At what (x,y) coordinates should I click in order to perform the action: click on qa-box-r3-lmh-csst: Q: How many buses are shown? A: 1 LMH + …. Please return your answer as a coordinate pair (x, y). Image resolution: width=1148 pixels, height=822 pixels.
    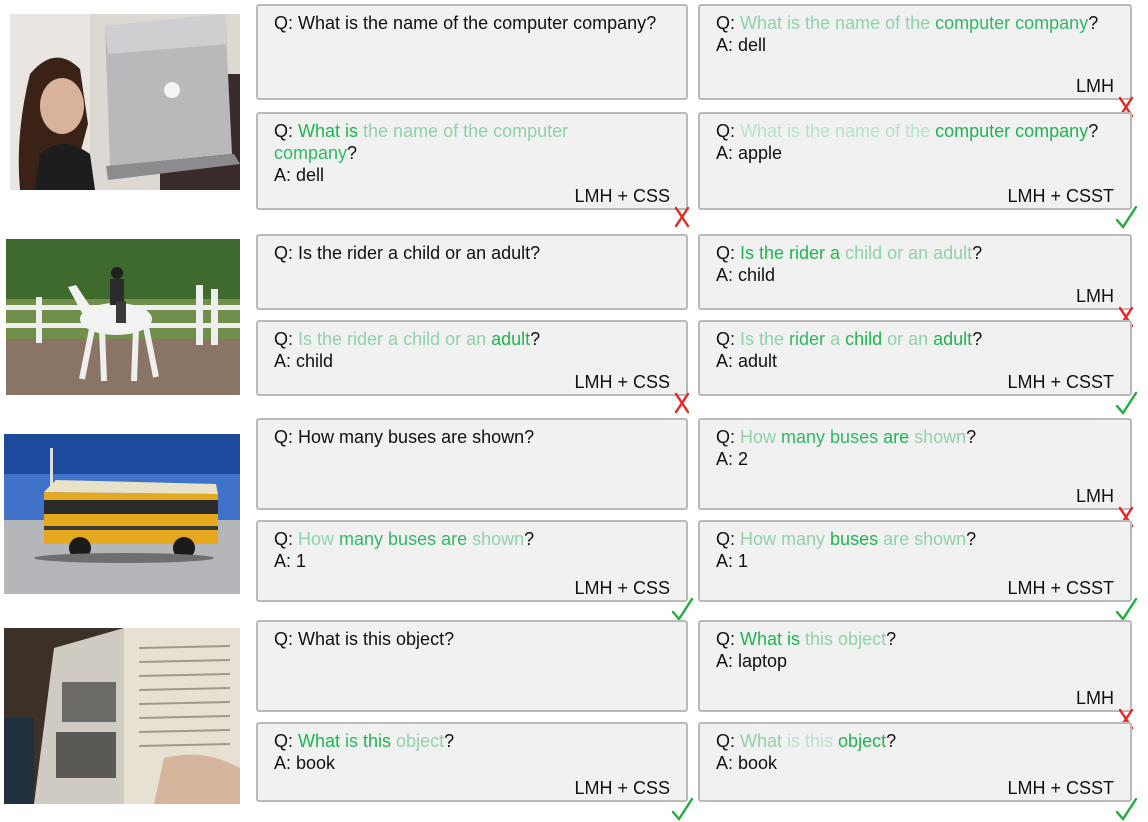
    Looking at the image, I should click on (918, 570).